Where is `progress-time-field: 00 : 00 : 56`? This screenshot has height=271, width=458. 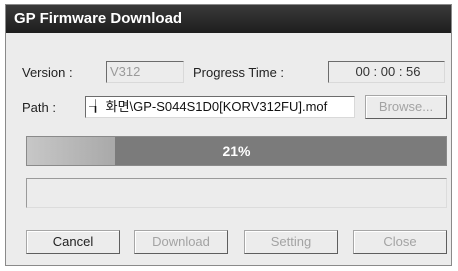
progress-time-field: 00 : 00 : 56 is located at coordinates (386, 72).